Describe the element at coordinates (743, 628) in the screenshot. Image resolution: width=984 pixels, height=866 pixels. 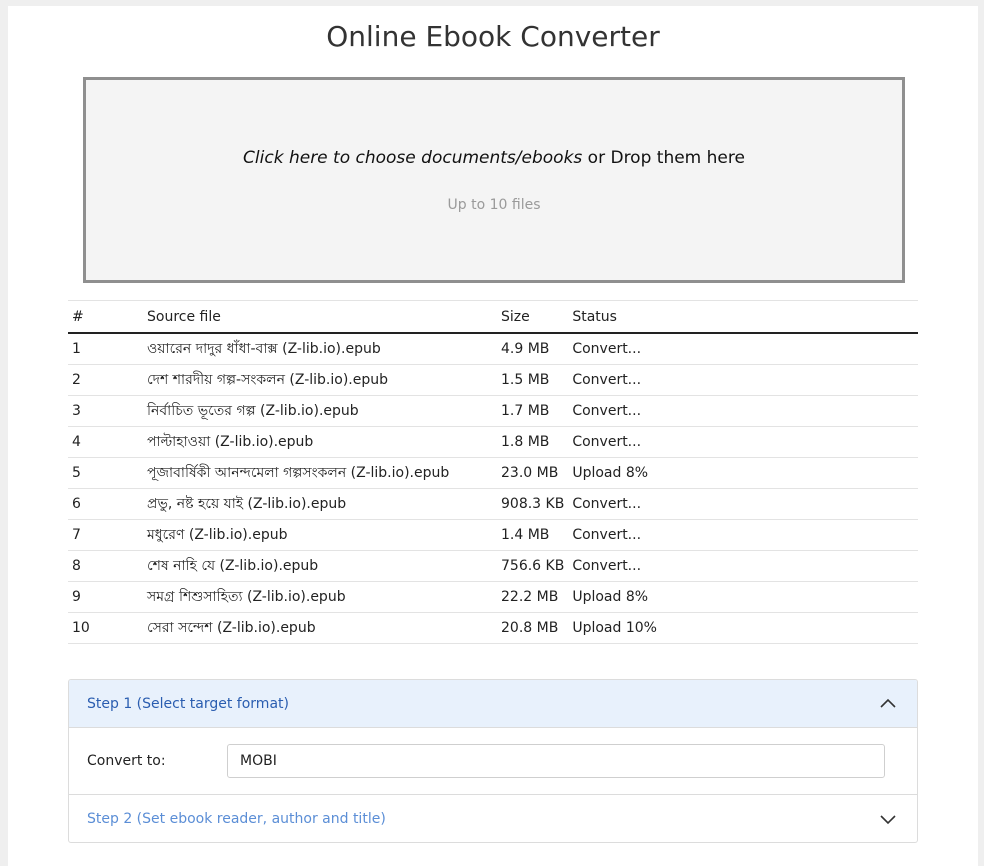
I see `file-status: Upload 10%` at that location.